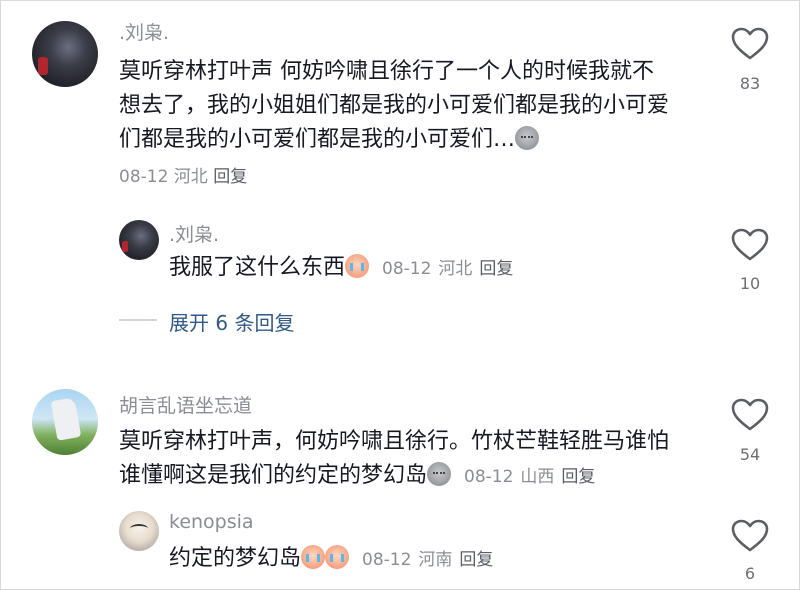 The image size is (800, 590). I want to click on comment-meta: 08-12 河北 回复, so click(183, 174).